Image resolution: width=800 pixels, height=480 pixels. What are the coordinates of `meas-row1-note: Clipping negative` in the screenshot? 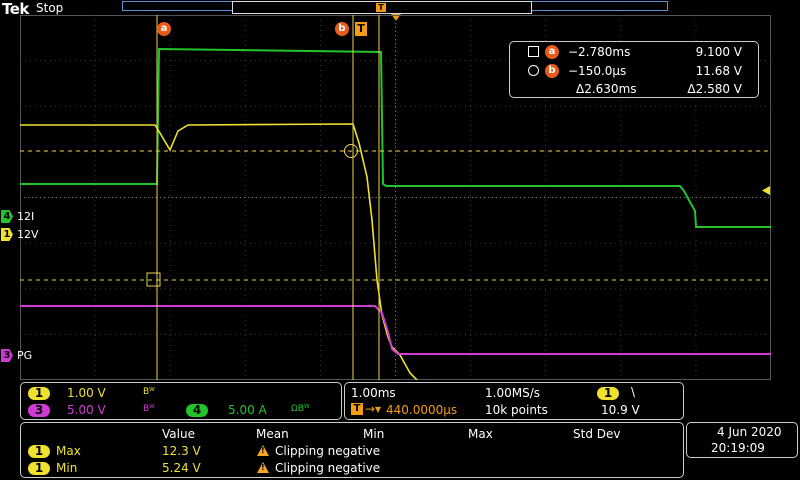 It's located at (318, 451).